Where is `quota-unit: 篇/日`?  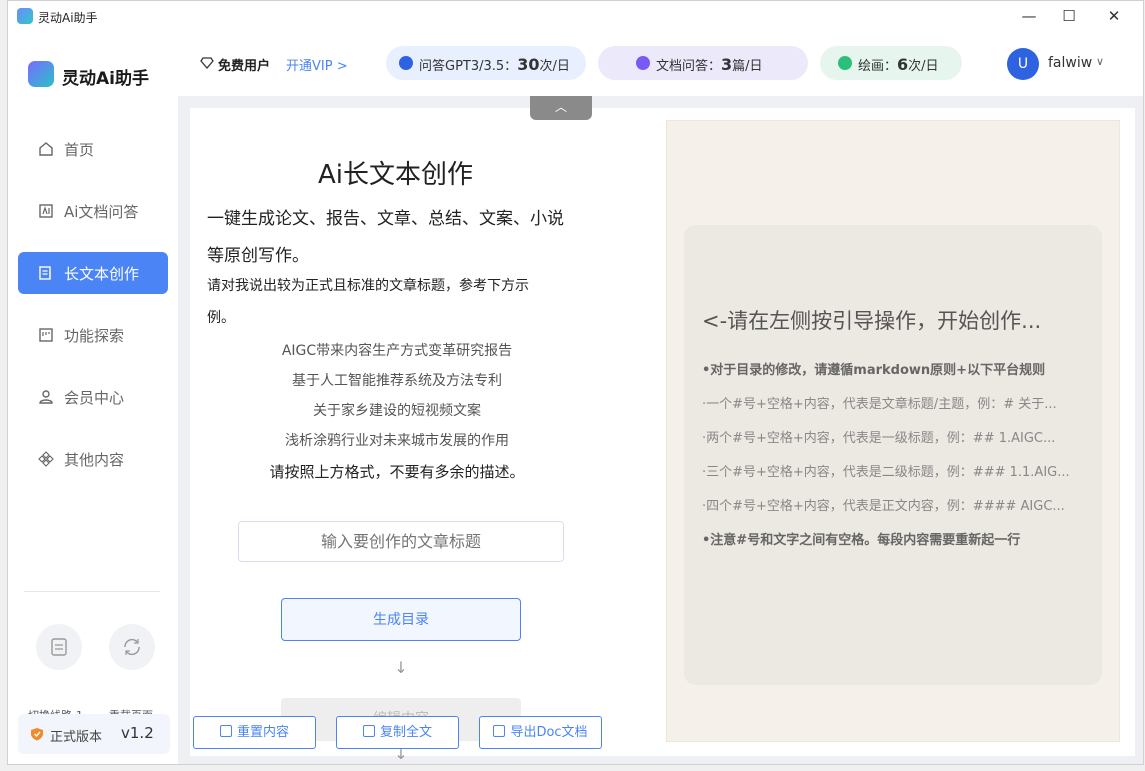 quota-unit: 篇/日 is located at coordinates (747, 66).